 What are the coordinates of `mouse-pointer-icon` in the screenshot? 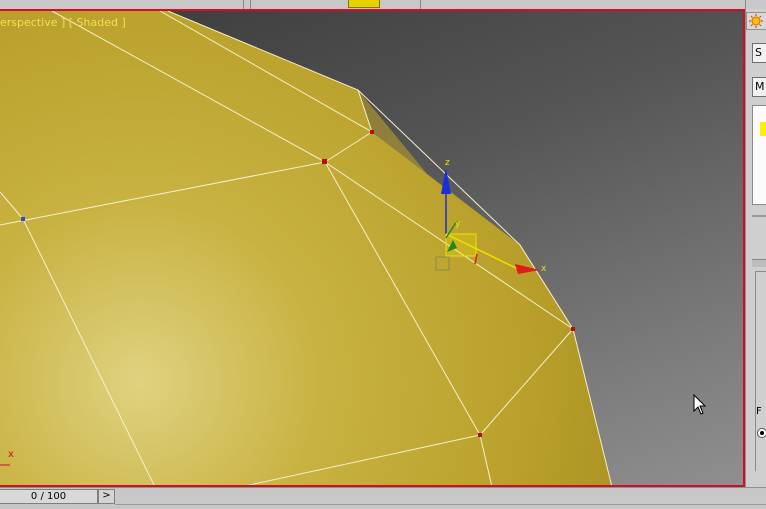 It's located at (700, 405).